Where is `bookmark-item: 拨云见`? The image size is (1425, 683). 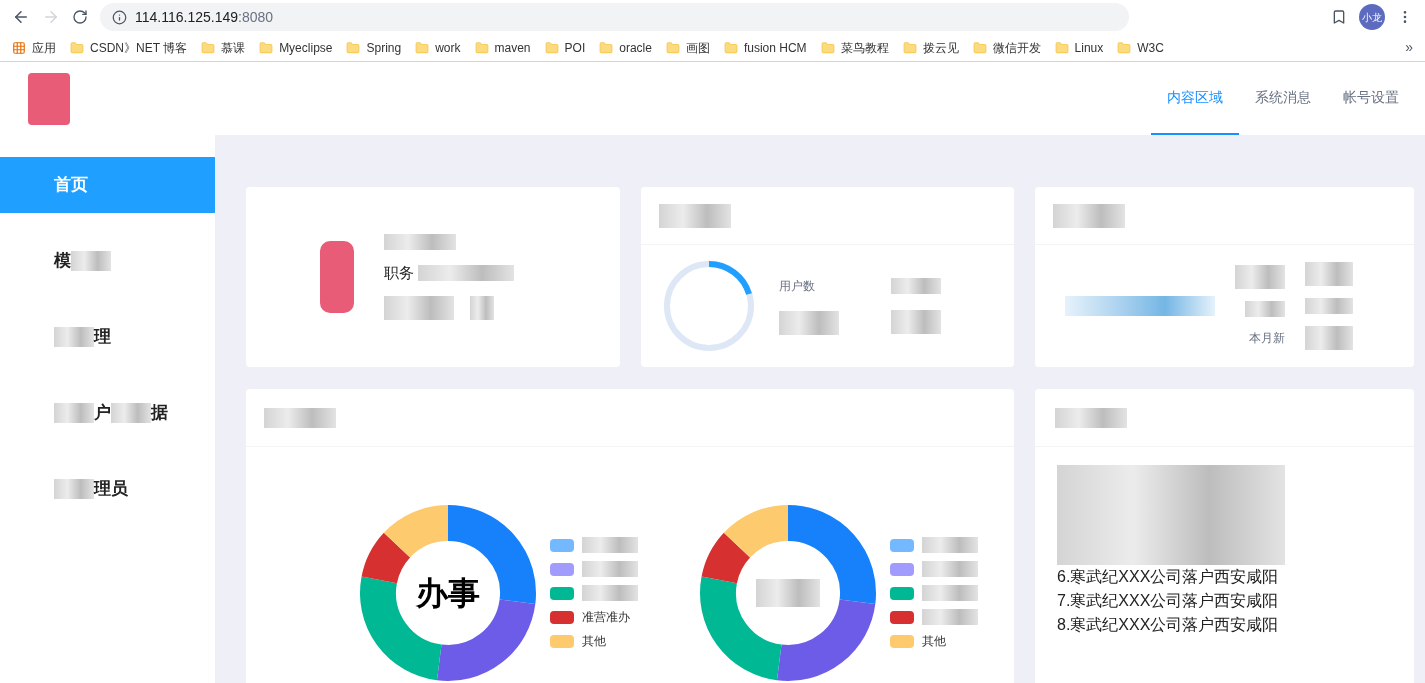 bookmark-item: 拨云见 is located at coordinates (930, 47).